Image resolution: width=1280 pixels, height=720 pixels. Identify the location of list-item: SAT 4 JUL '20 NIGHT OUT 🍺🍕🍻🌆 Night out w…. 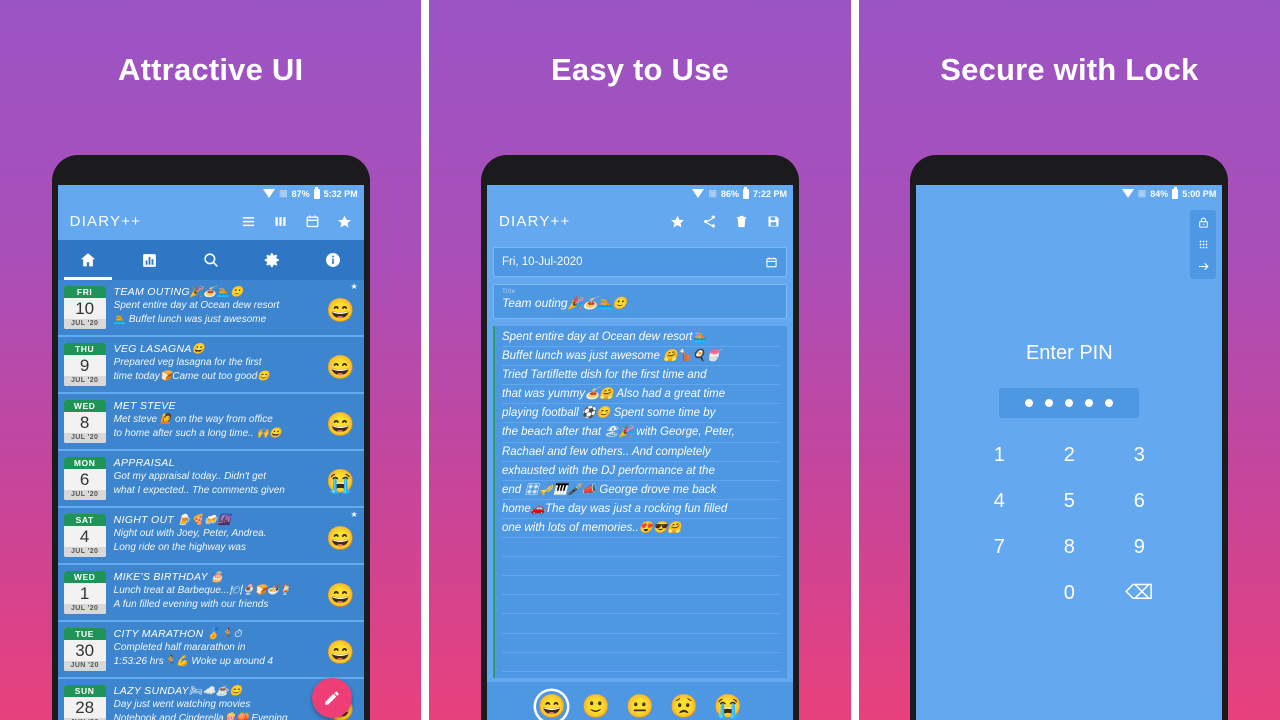
(210, 536).